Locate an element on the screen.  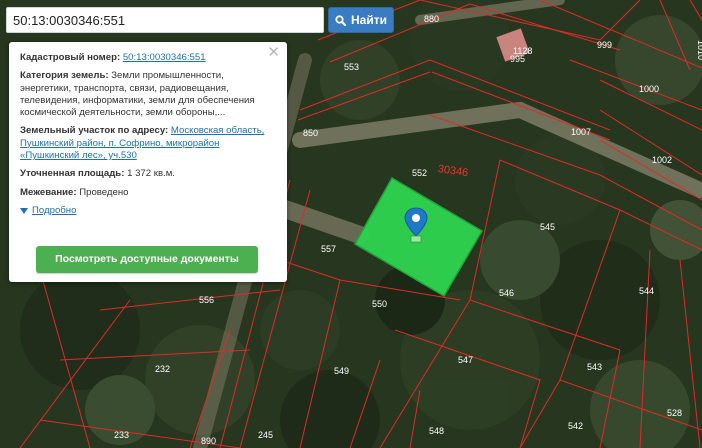
parcel-label: 1002 is located at coordinates (662, 160).